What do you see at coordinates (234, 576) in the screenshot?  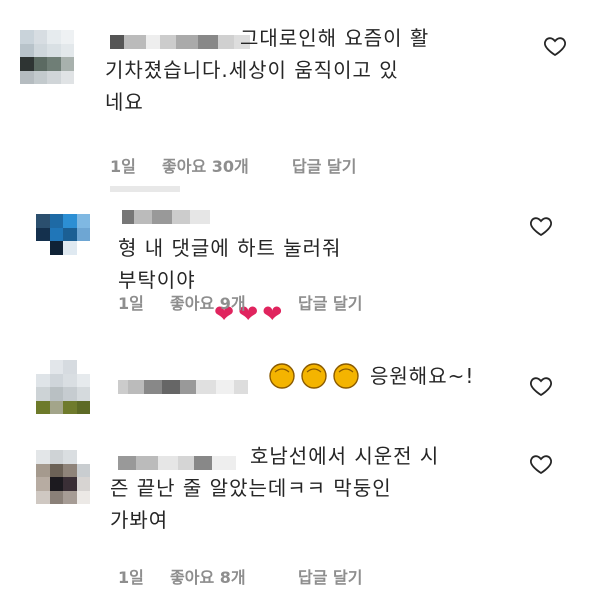 I see `comment-likes: 좋아요 8개` at bounding box center [234, 576].